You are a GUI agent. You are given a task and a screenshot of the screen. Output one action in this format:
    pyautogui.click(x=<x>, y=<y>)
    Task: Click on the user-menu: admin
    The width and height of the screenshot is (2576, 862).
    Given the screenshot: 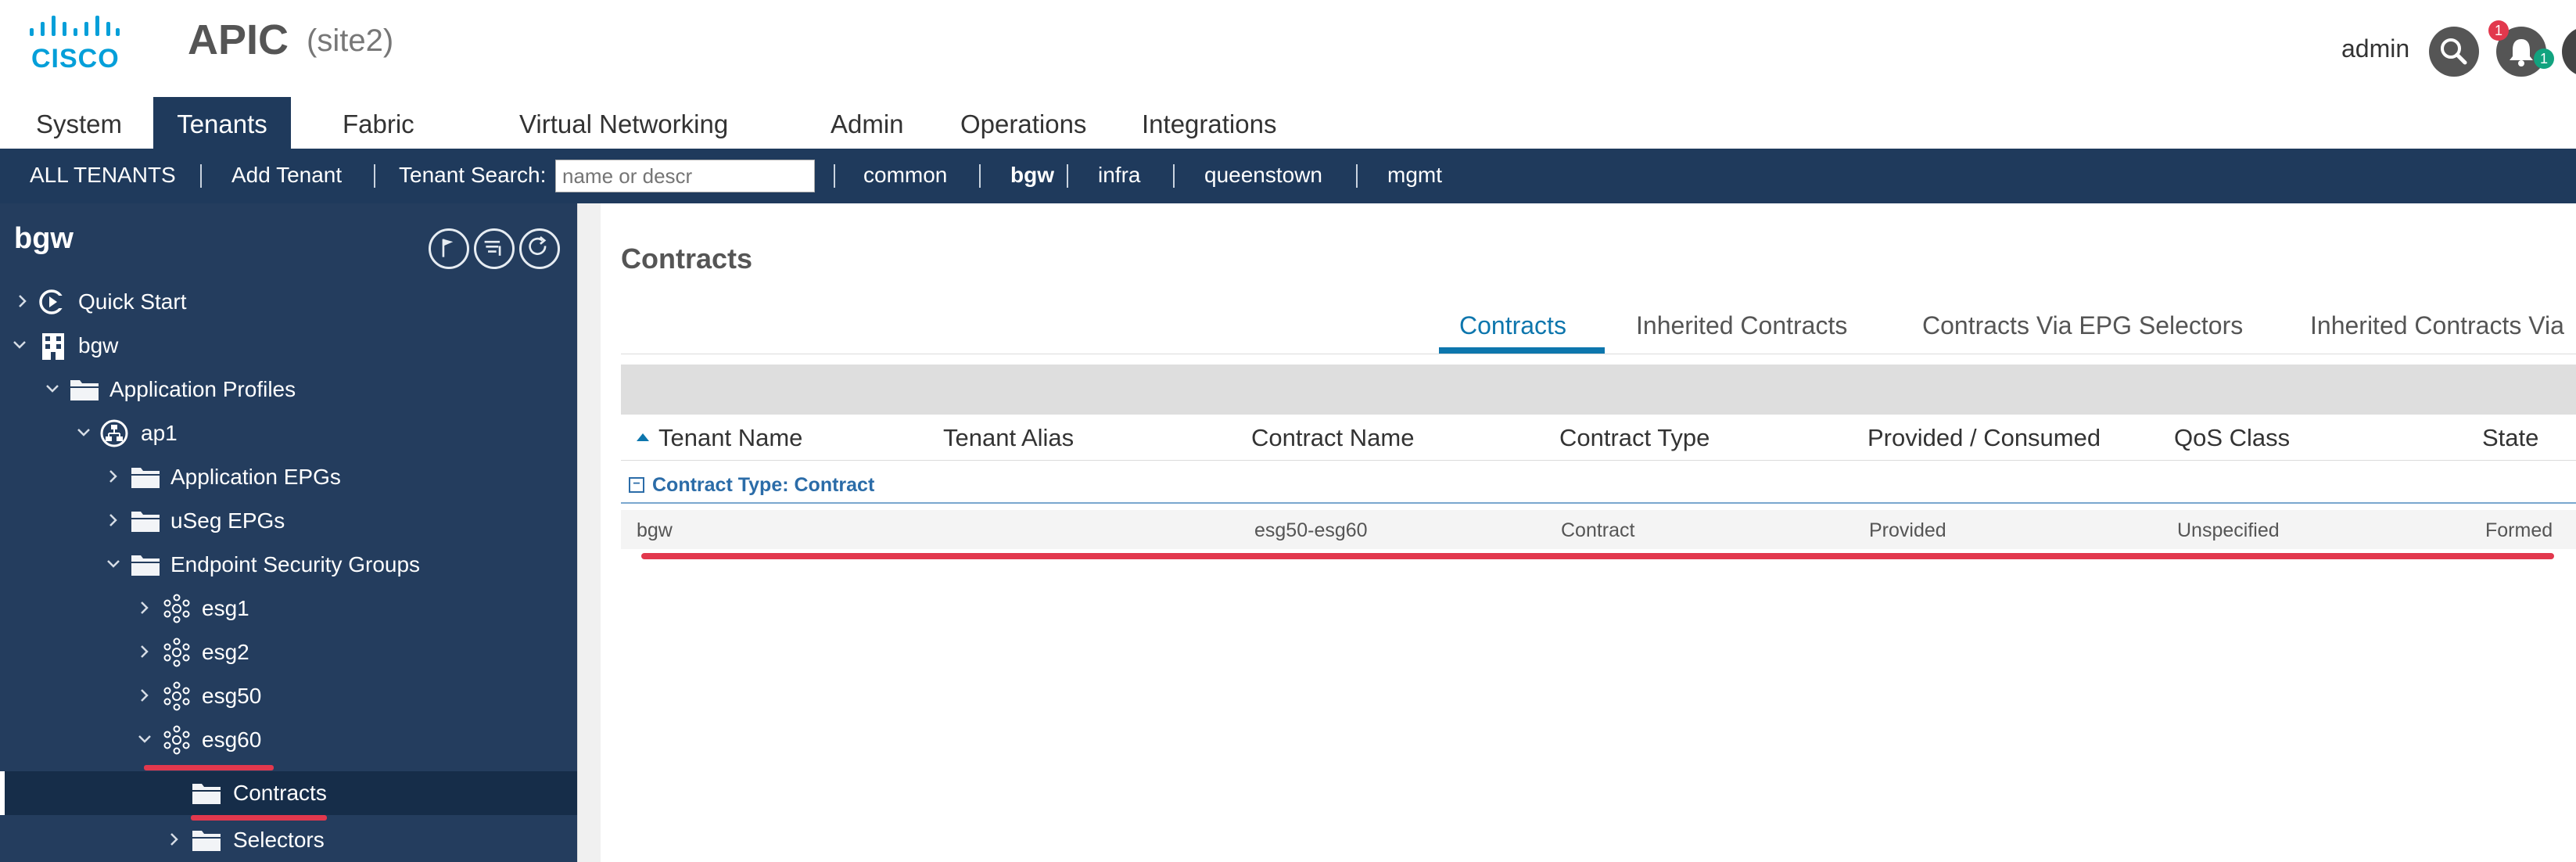 What is the action you would take?
    pyautogui.click(x=2375, y=49)
    